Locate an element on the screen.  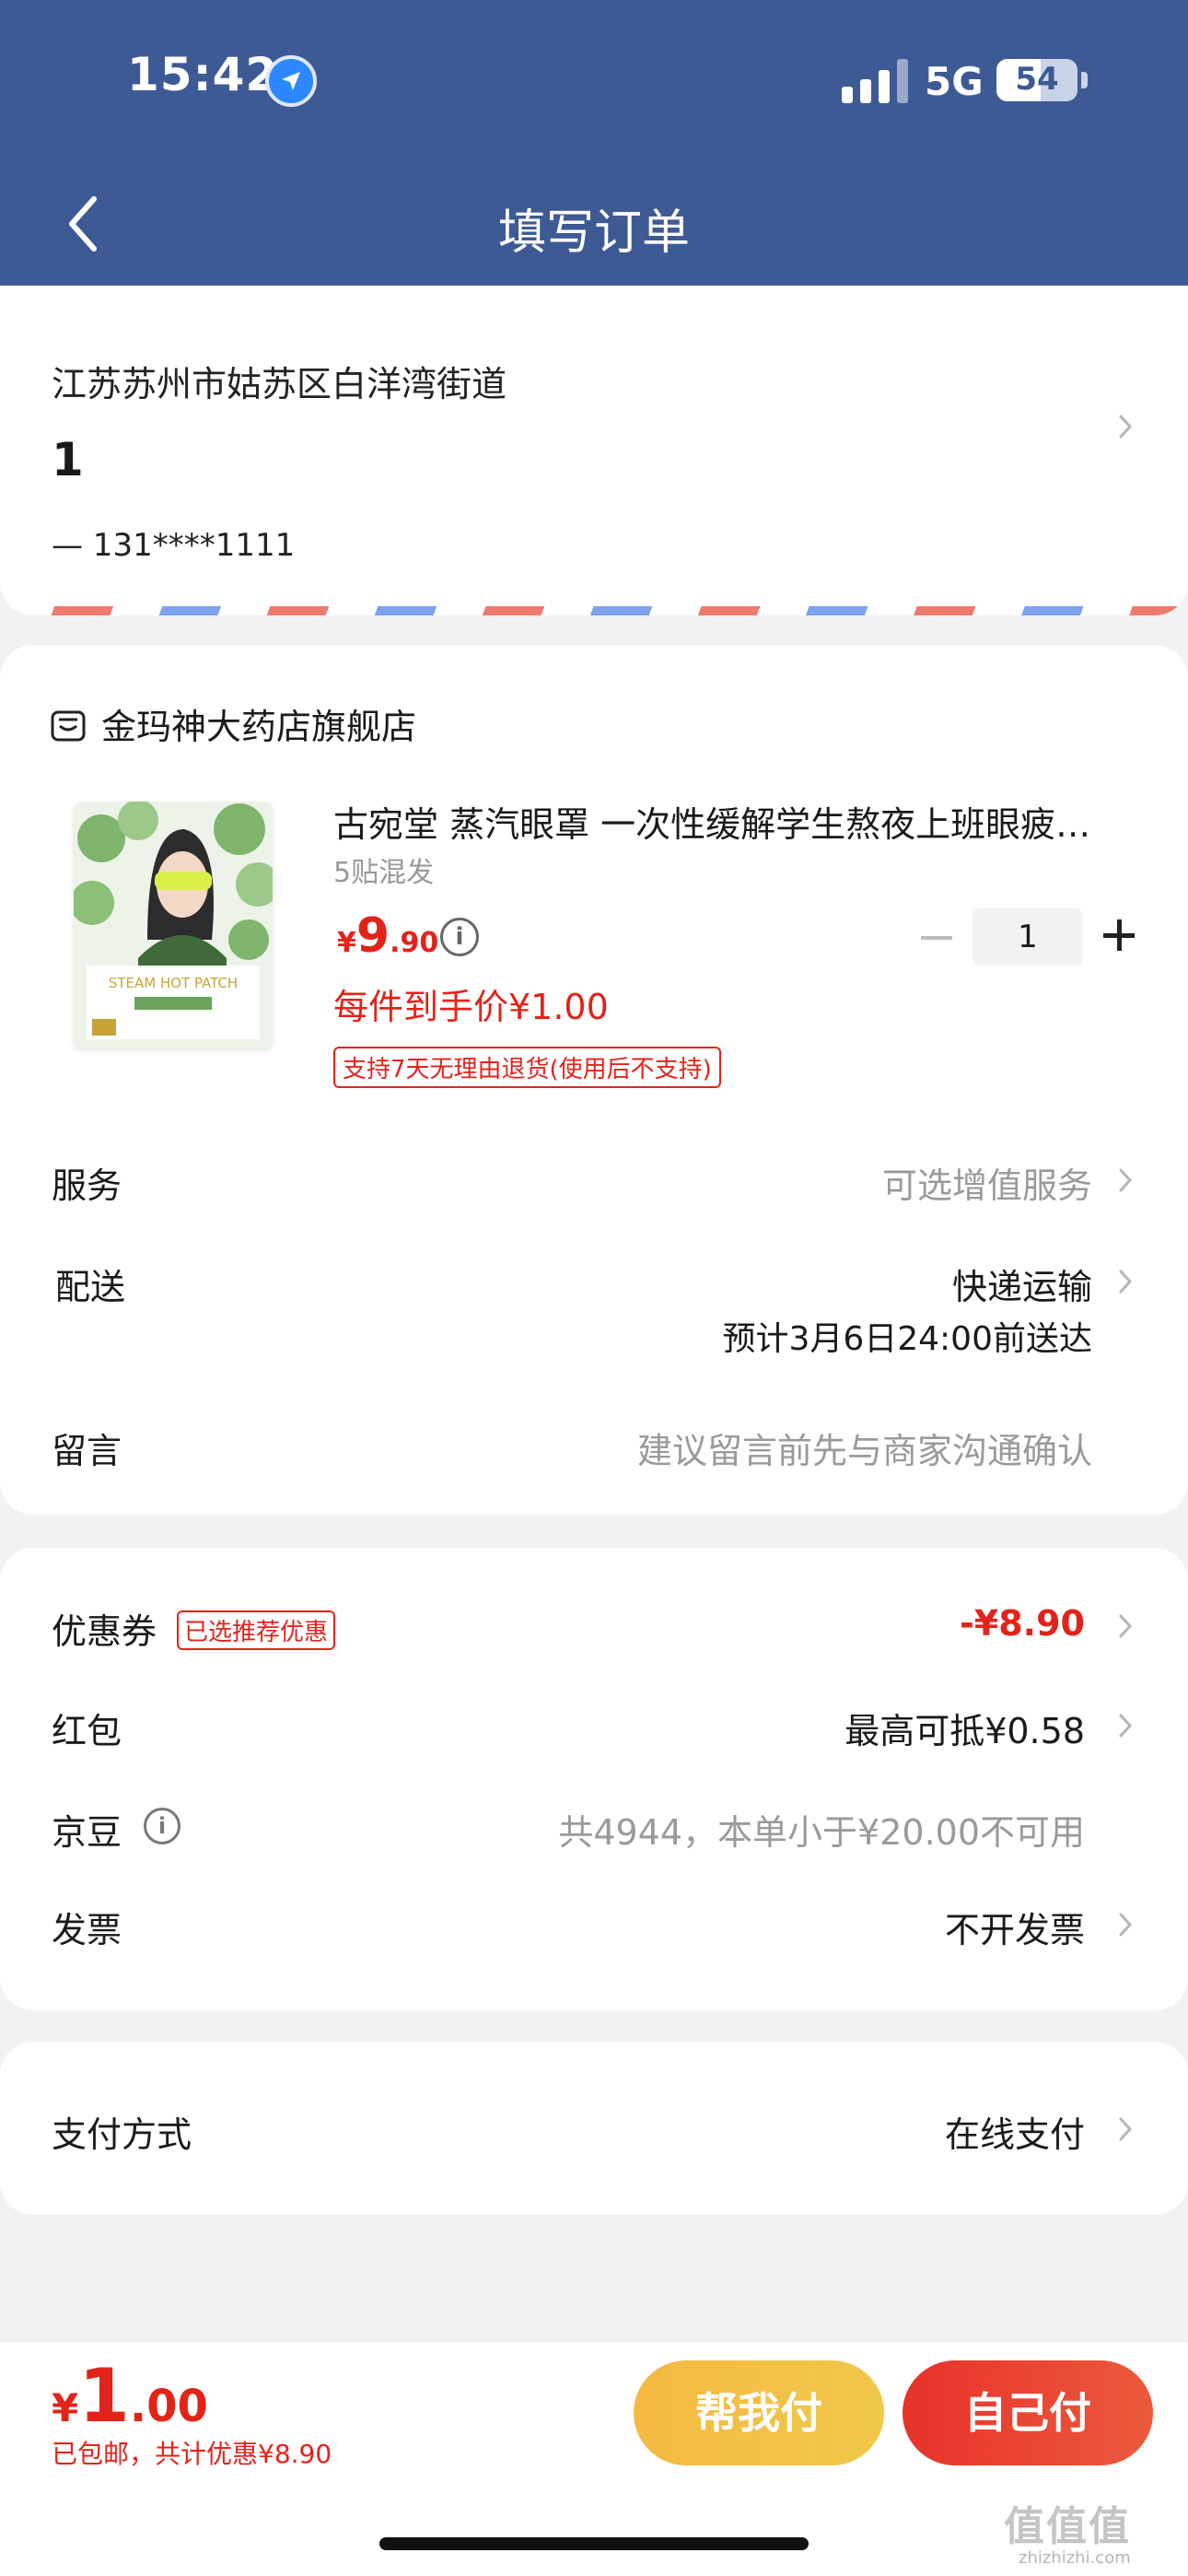
self-pay-button: 自己付 is located at coordinates (1028, 2412).